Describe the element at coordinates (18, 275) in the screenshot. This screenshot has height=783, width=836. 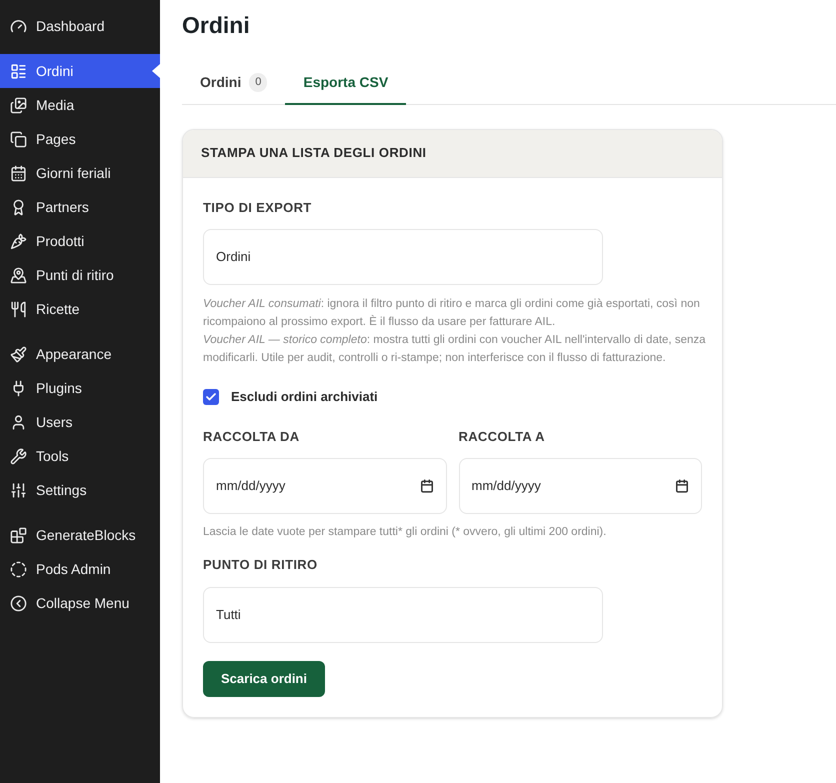
I see `map-pin-icon` at that location.